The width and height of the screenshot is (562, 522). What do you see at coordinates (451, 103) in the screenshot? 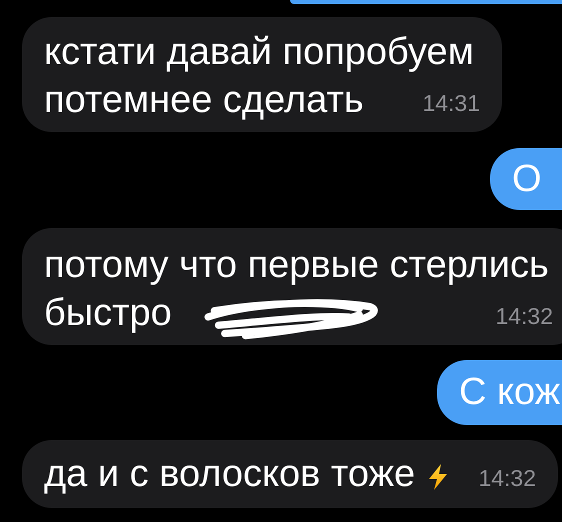
I see `message-time: 14:31` at bounding box center [451, 103].